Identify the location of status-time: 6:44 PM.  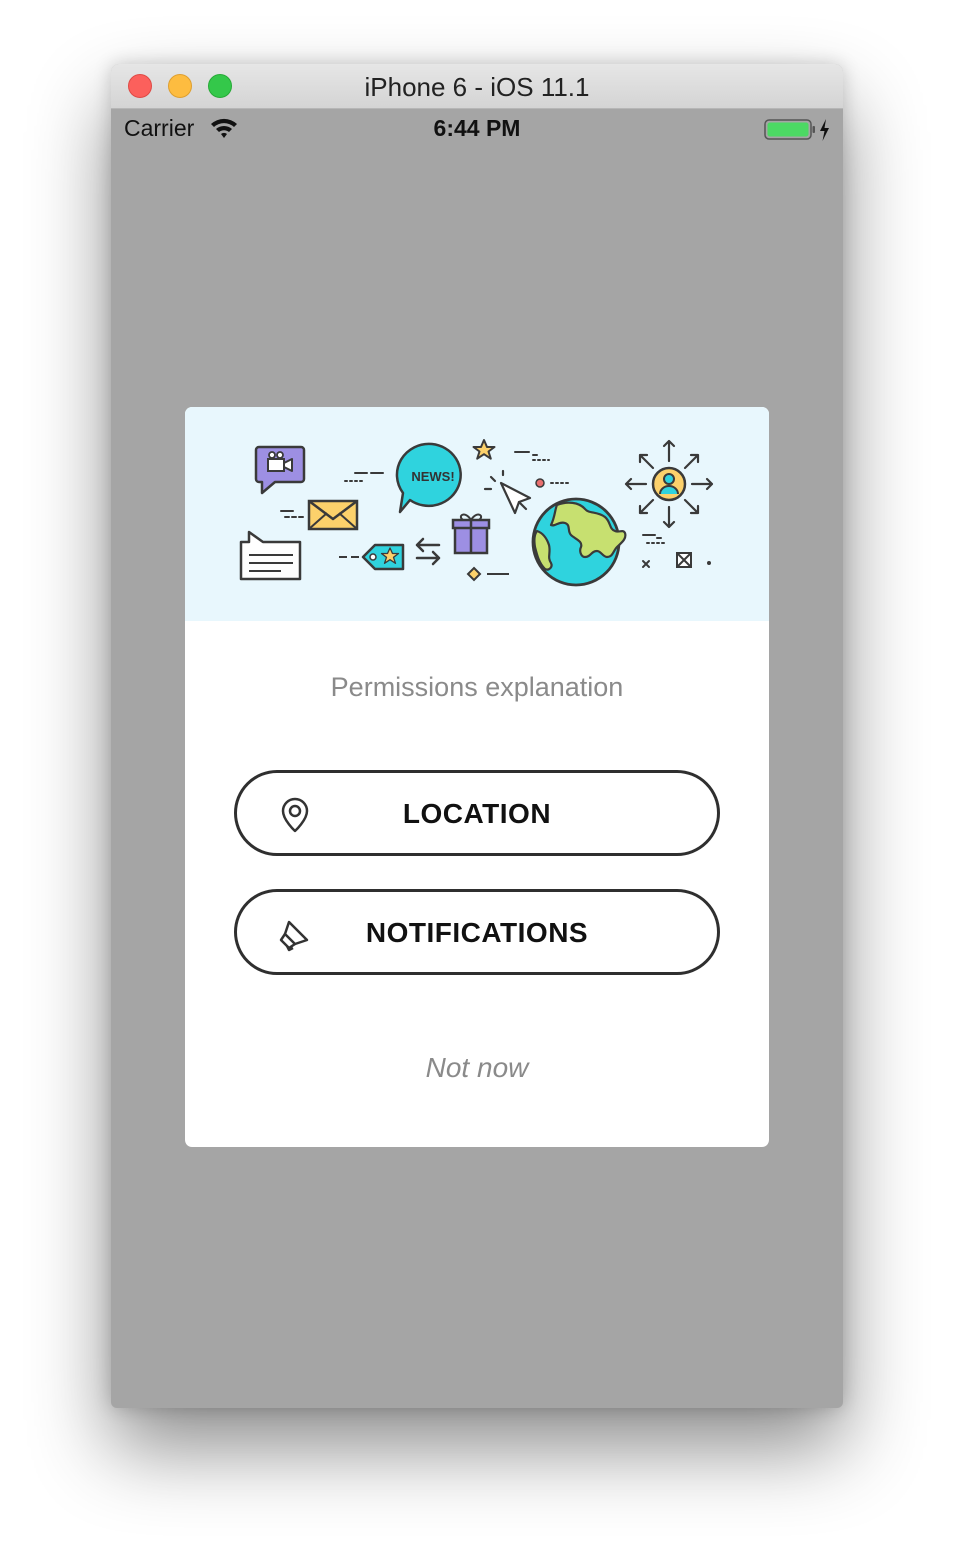
(477, 128).